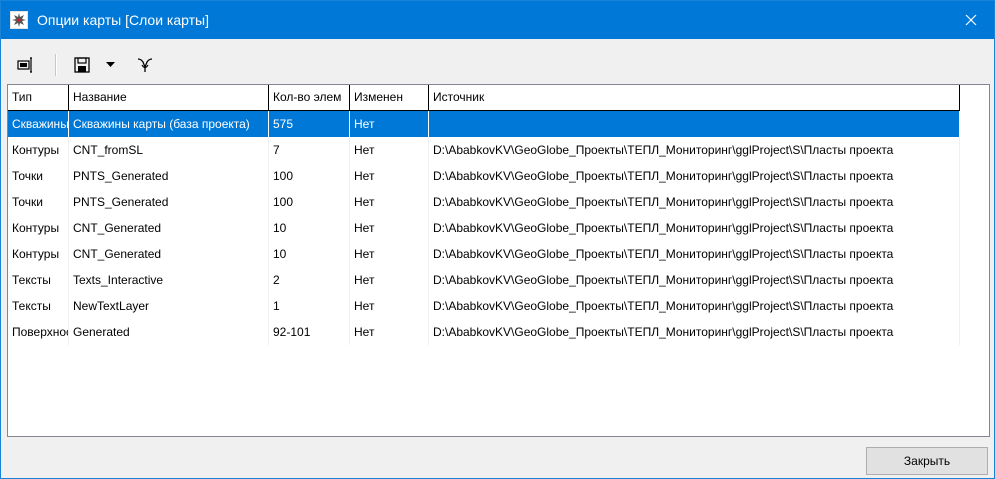 The height and width of the screenshot is (479, 995). What do you see at coordinates (169, 306) in the screenshot?
I see `cell-name: NewTextLayer` at bounding box center [169, 306].